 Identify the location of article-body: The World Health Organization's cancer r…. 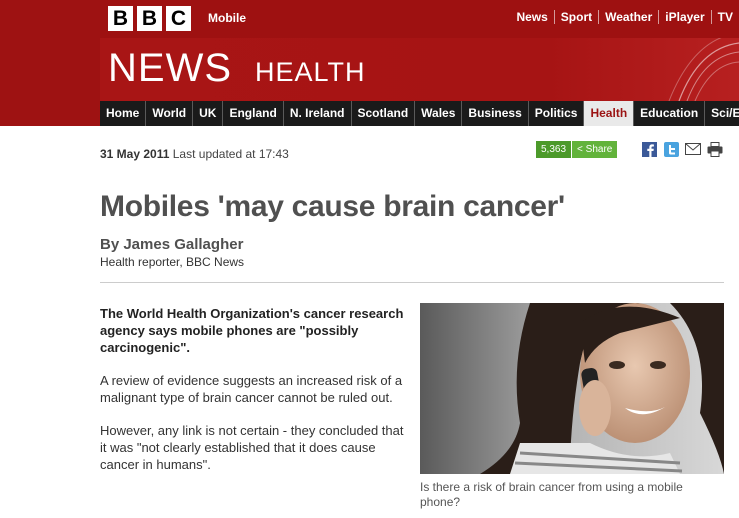
(252, 397).